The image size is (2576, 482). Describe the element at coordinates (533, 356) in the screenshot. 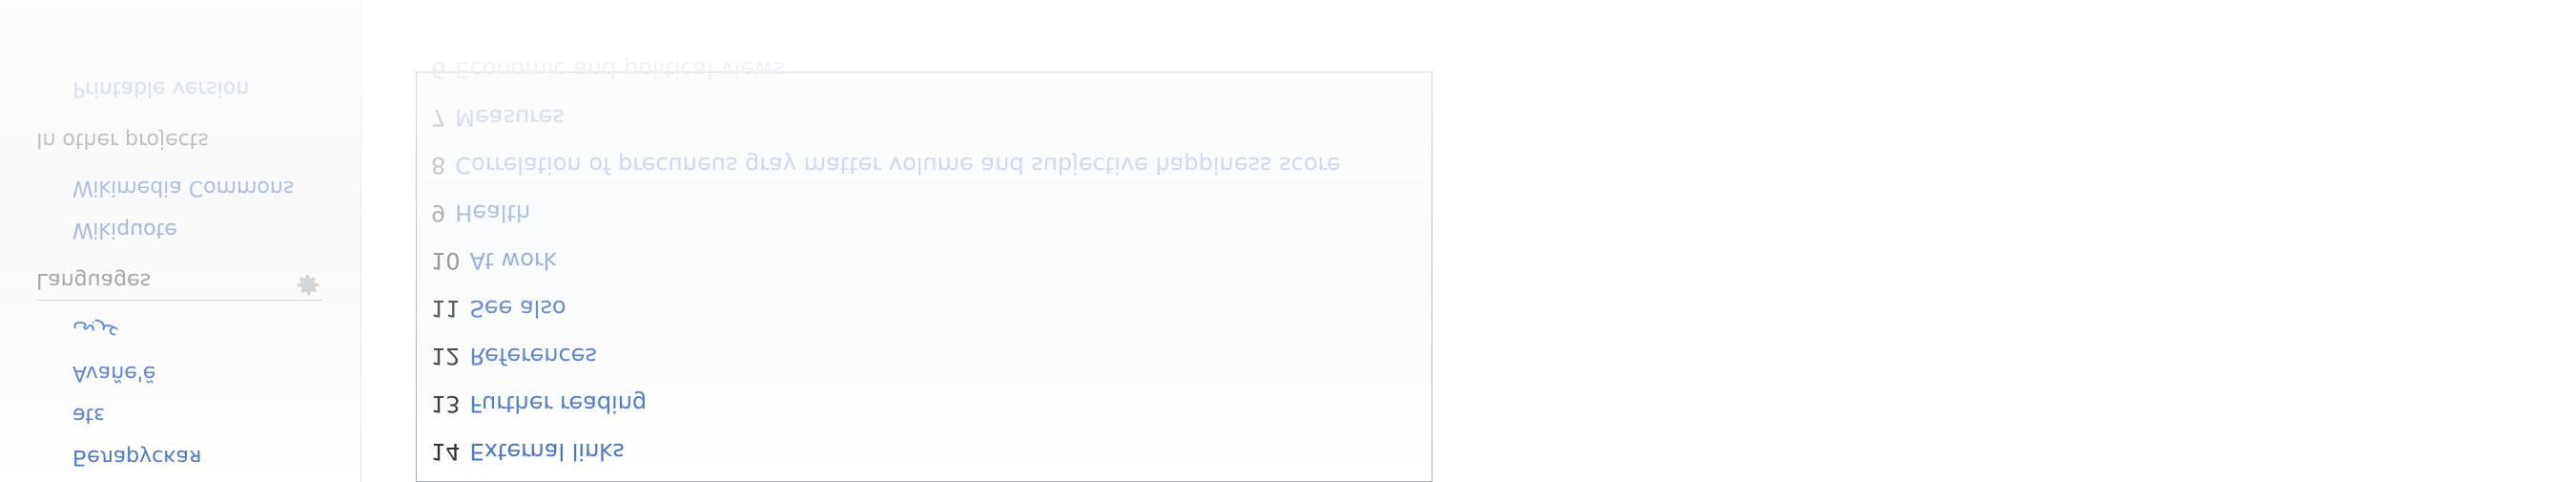

I see `toc-label: References` at that location.